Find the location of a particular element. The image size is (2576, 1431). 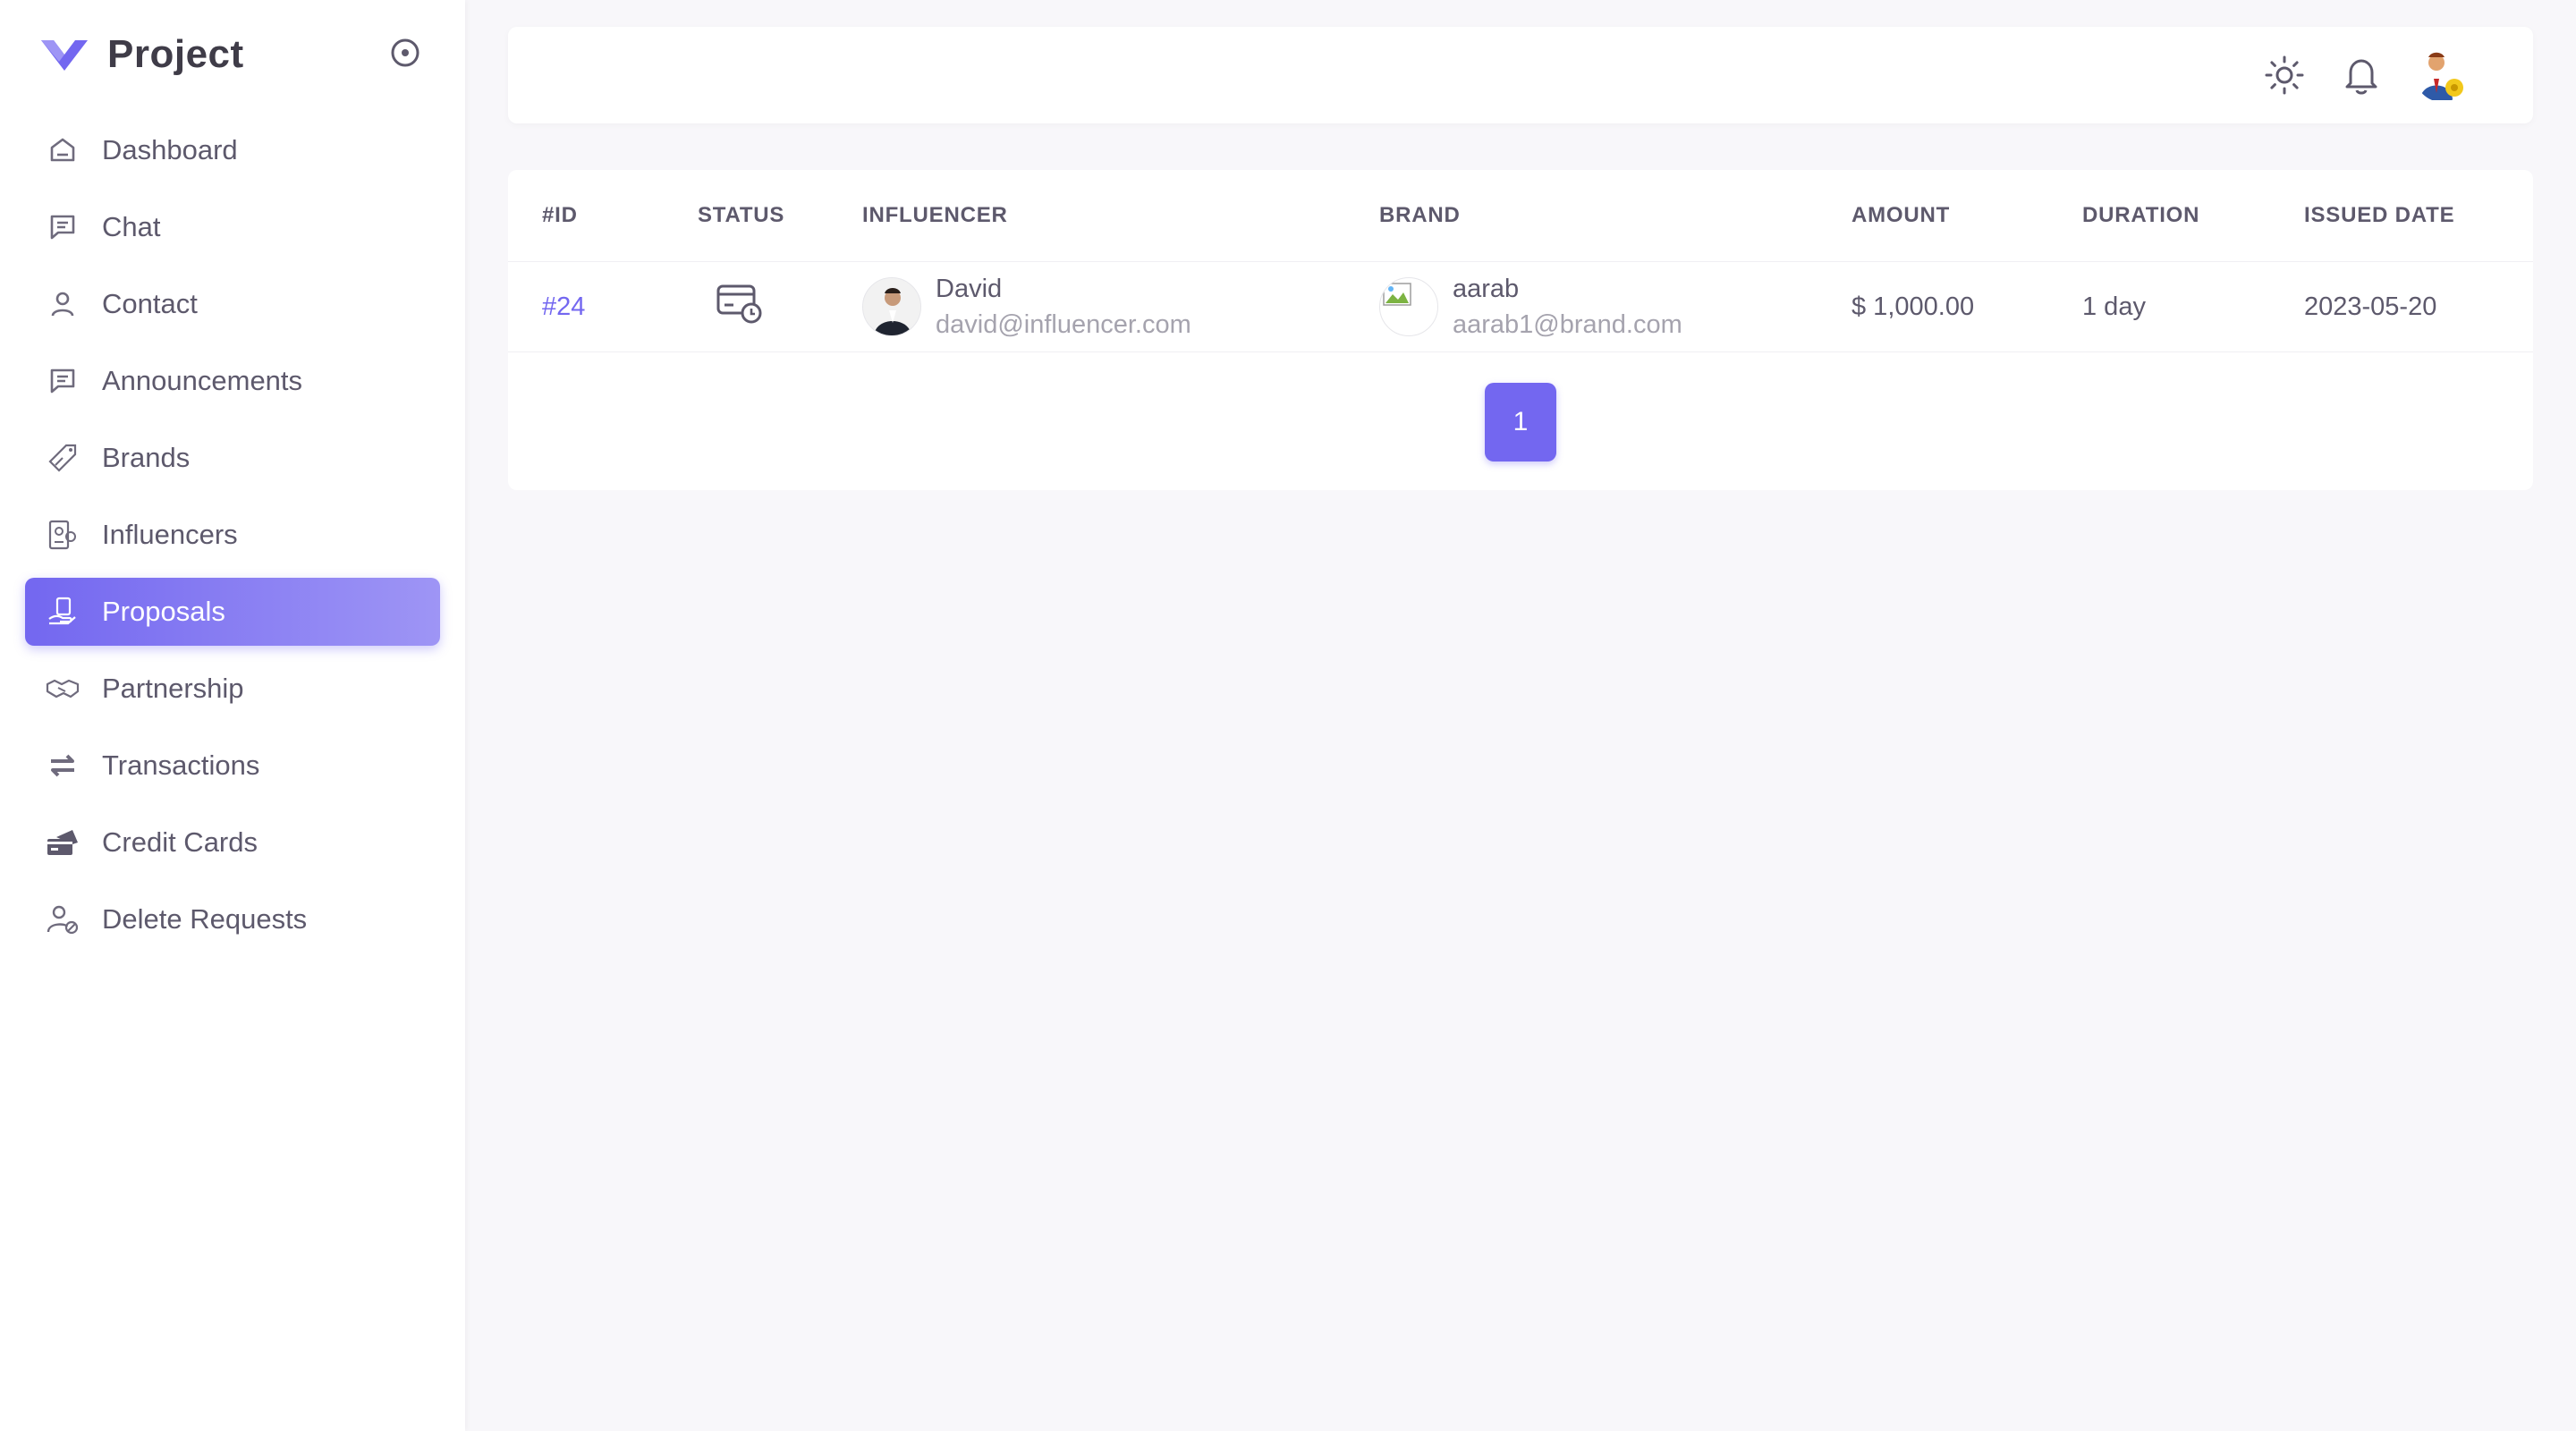

brand-avatar is located at coordinates (1408, 307).